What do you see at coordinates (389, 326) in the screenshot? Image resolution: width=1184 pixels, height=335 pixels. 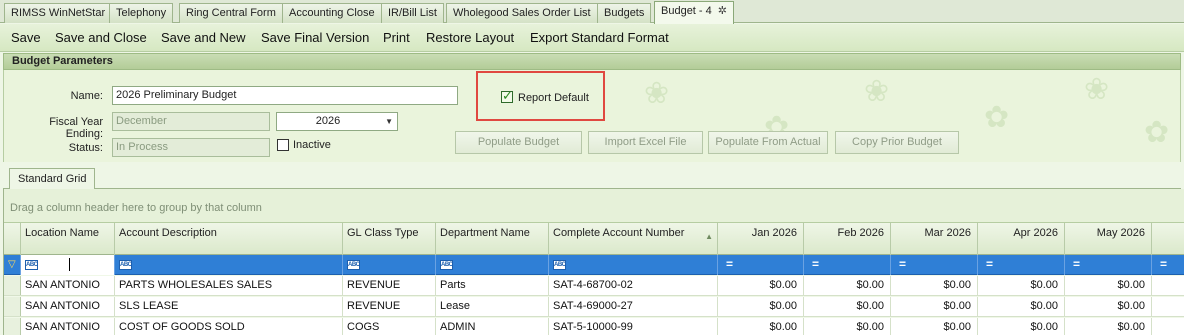 I see `cell-gl-class-type: COGS` at bounding box center [389, 326].